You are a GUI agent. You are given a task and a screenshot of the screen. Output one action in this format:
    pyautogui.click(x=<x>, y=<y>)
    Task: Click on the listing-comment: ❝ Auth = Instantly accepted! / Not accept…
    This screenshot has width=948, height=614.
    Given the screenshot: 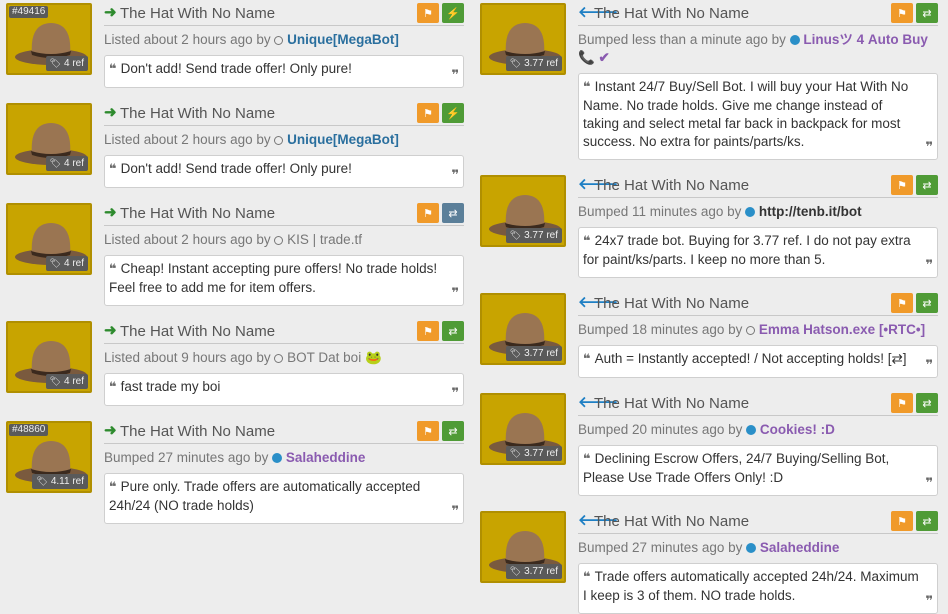 What is the action you would take?
    pyautogui.click(x=758, y=361)
    